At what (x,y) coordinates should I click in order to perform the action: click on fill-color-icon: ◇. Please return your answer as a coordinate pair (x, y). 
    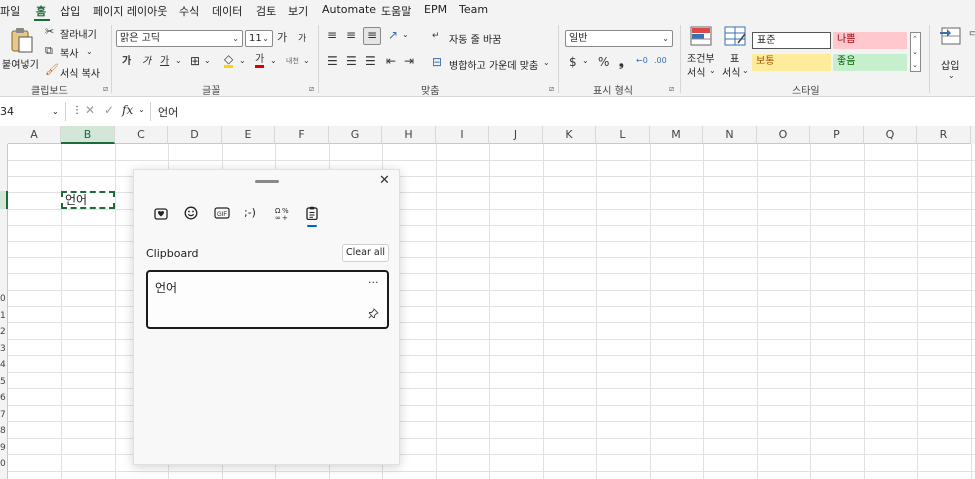
    Looking at the image, I should click on (229, 60).